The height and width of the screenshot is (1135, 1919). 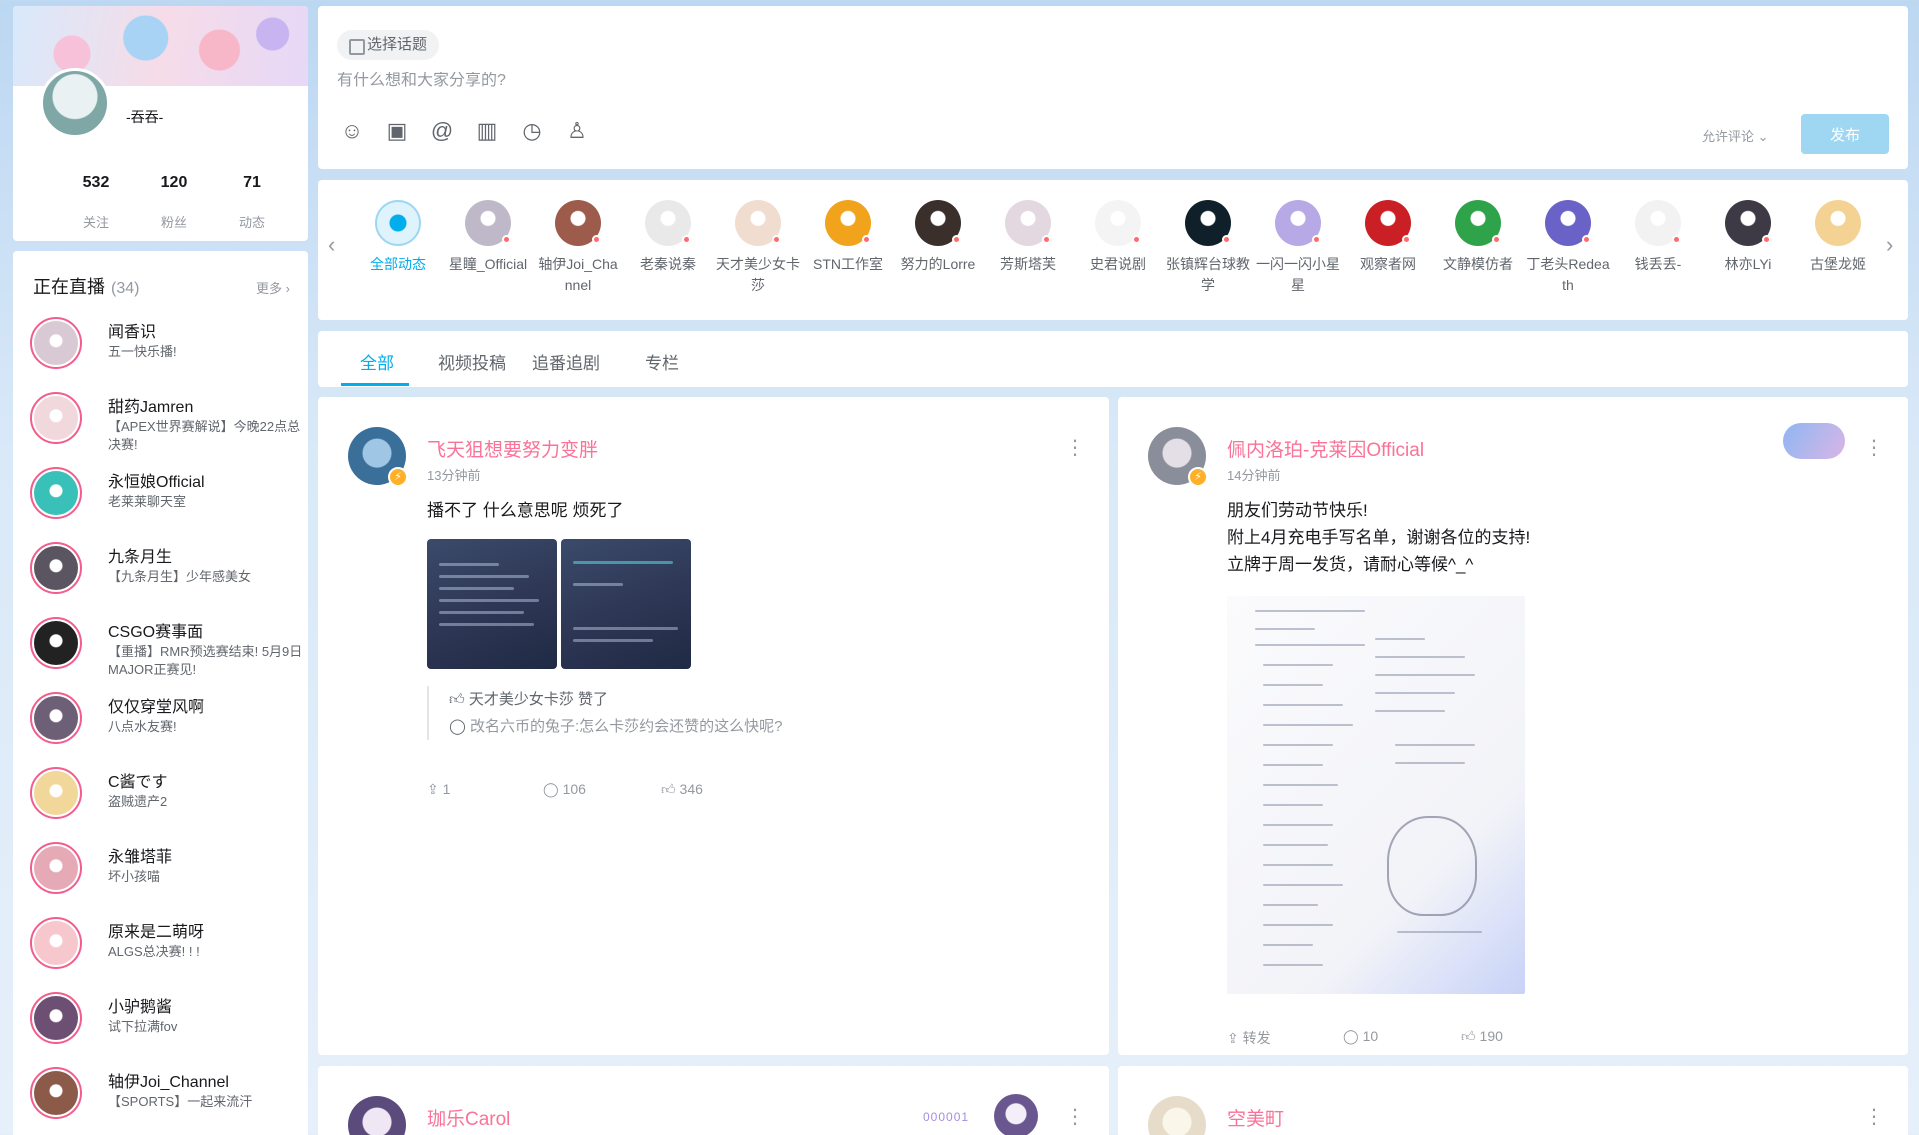 What do you see at coordinates (848, 264) in the screenshot?
I see `following-user-name: STN工作室` at bounding box center [848, 264].